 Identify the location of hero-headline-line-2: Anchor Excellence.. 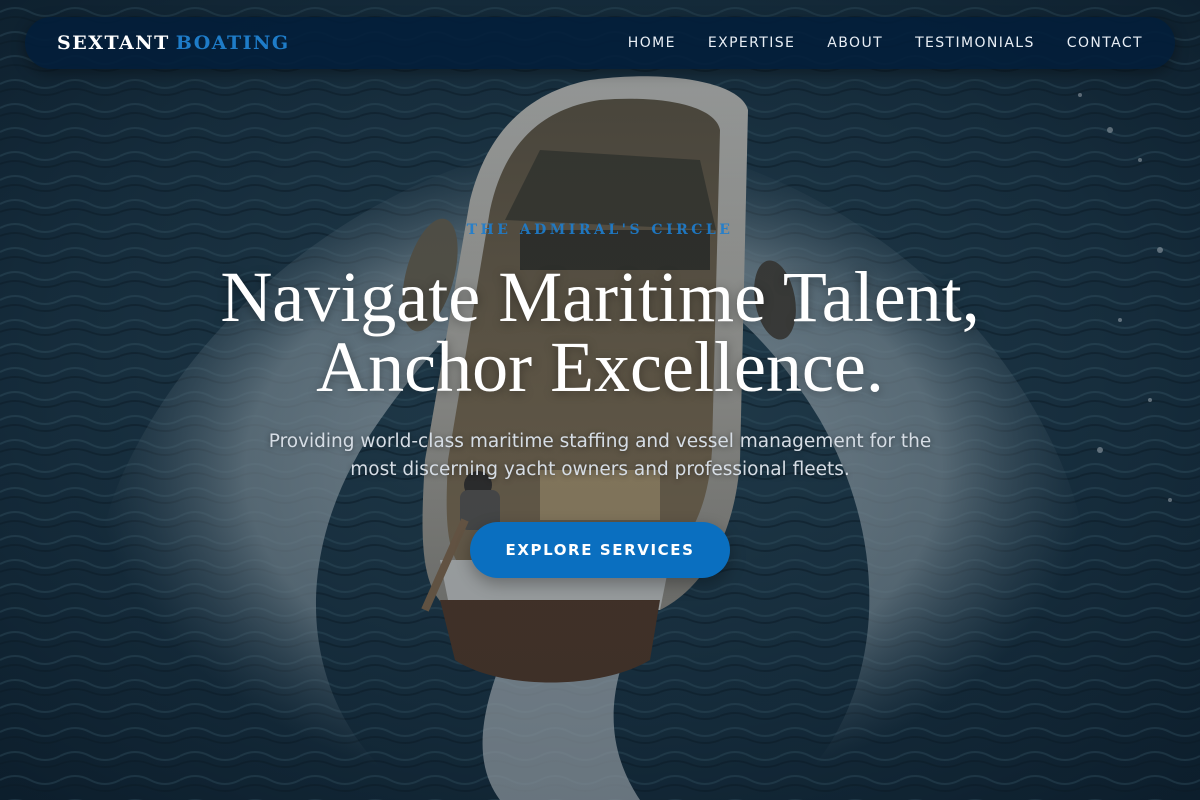
(600, 367).